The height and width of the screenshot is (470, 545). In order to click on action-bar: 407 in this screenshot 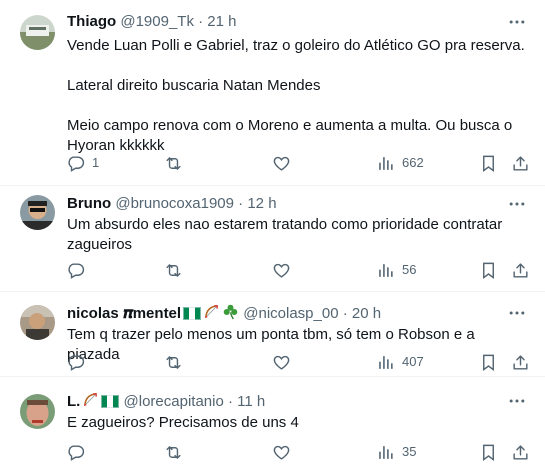, I will do `click(297, 362)`.